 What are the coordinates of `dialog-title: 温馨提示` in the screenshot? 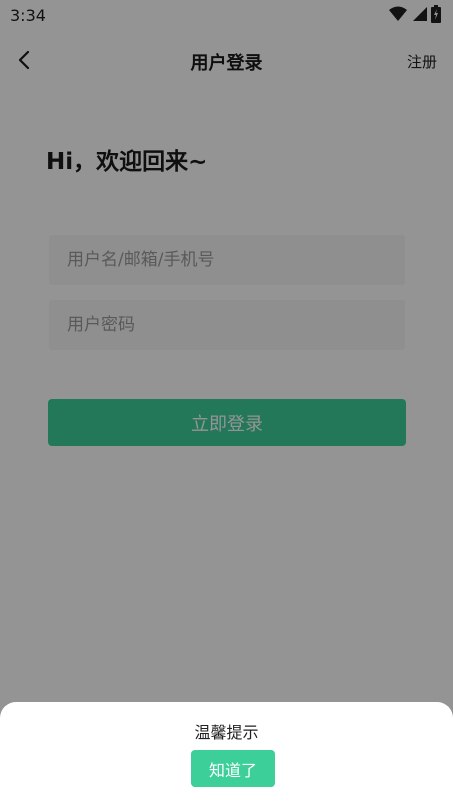 It's located at (226, 732).